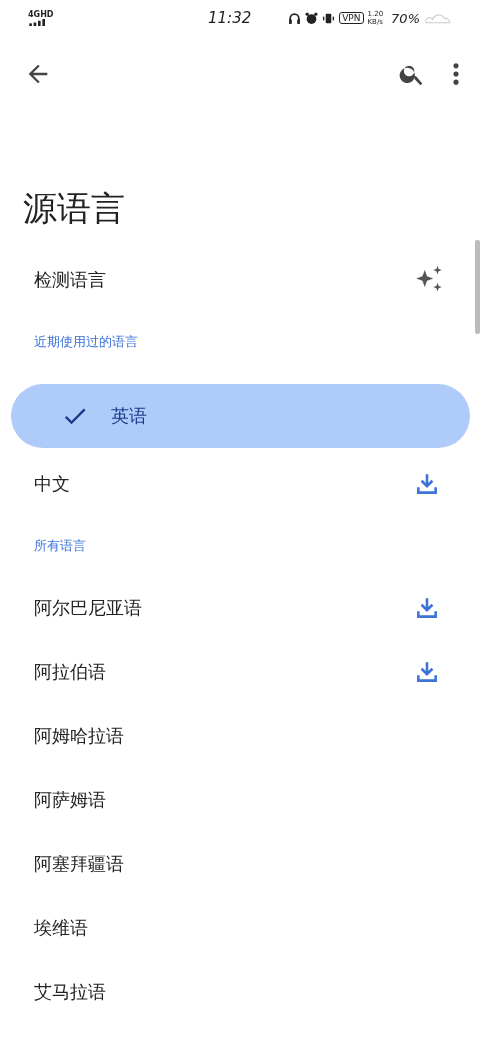  I want to click on signal-icon, so click(38, 22).